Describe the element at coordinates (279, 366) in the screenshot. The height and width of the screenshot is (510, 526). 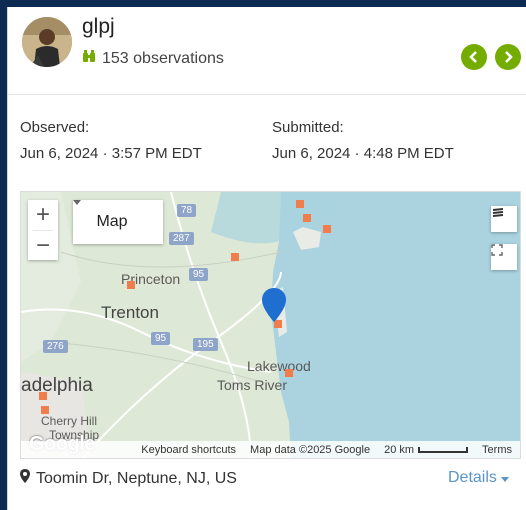
I see `place-lakewood: Lakewood` at that location.